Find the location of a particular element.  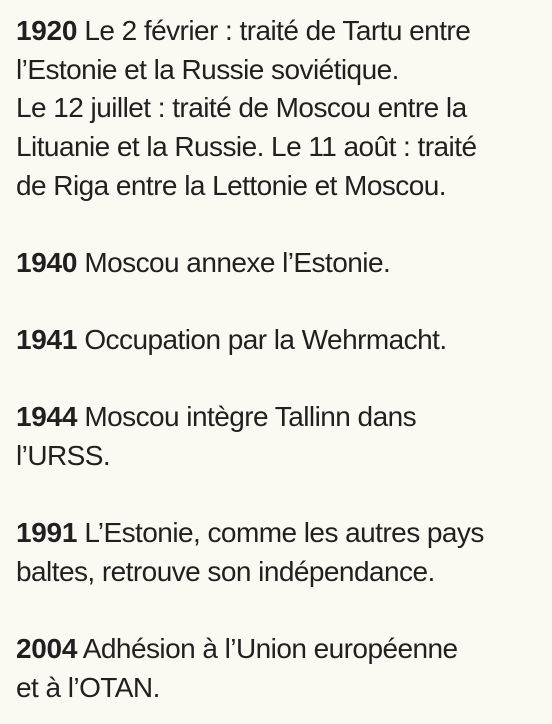

timeline-year: 1920 is located at coordinates (47, 30).